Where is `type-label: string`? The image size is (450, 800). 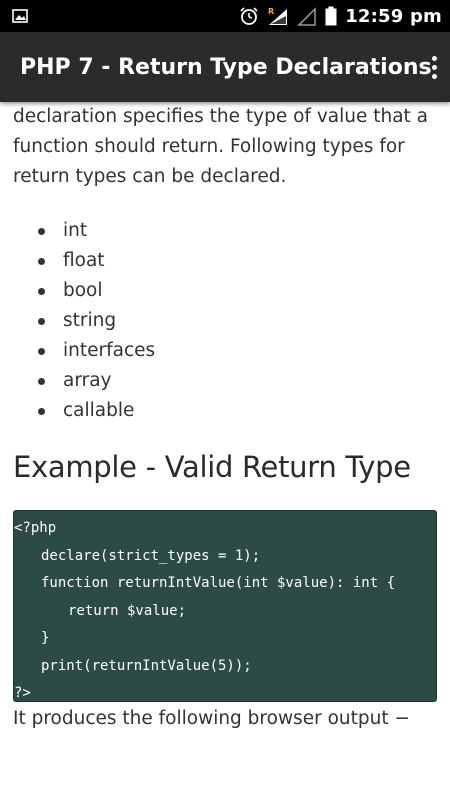
type-label: string is located at coordinates (90, 320).